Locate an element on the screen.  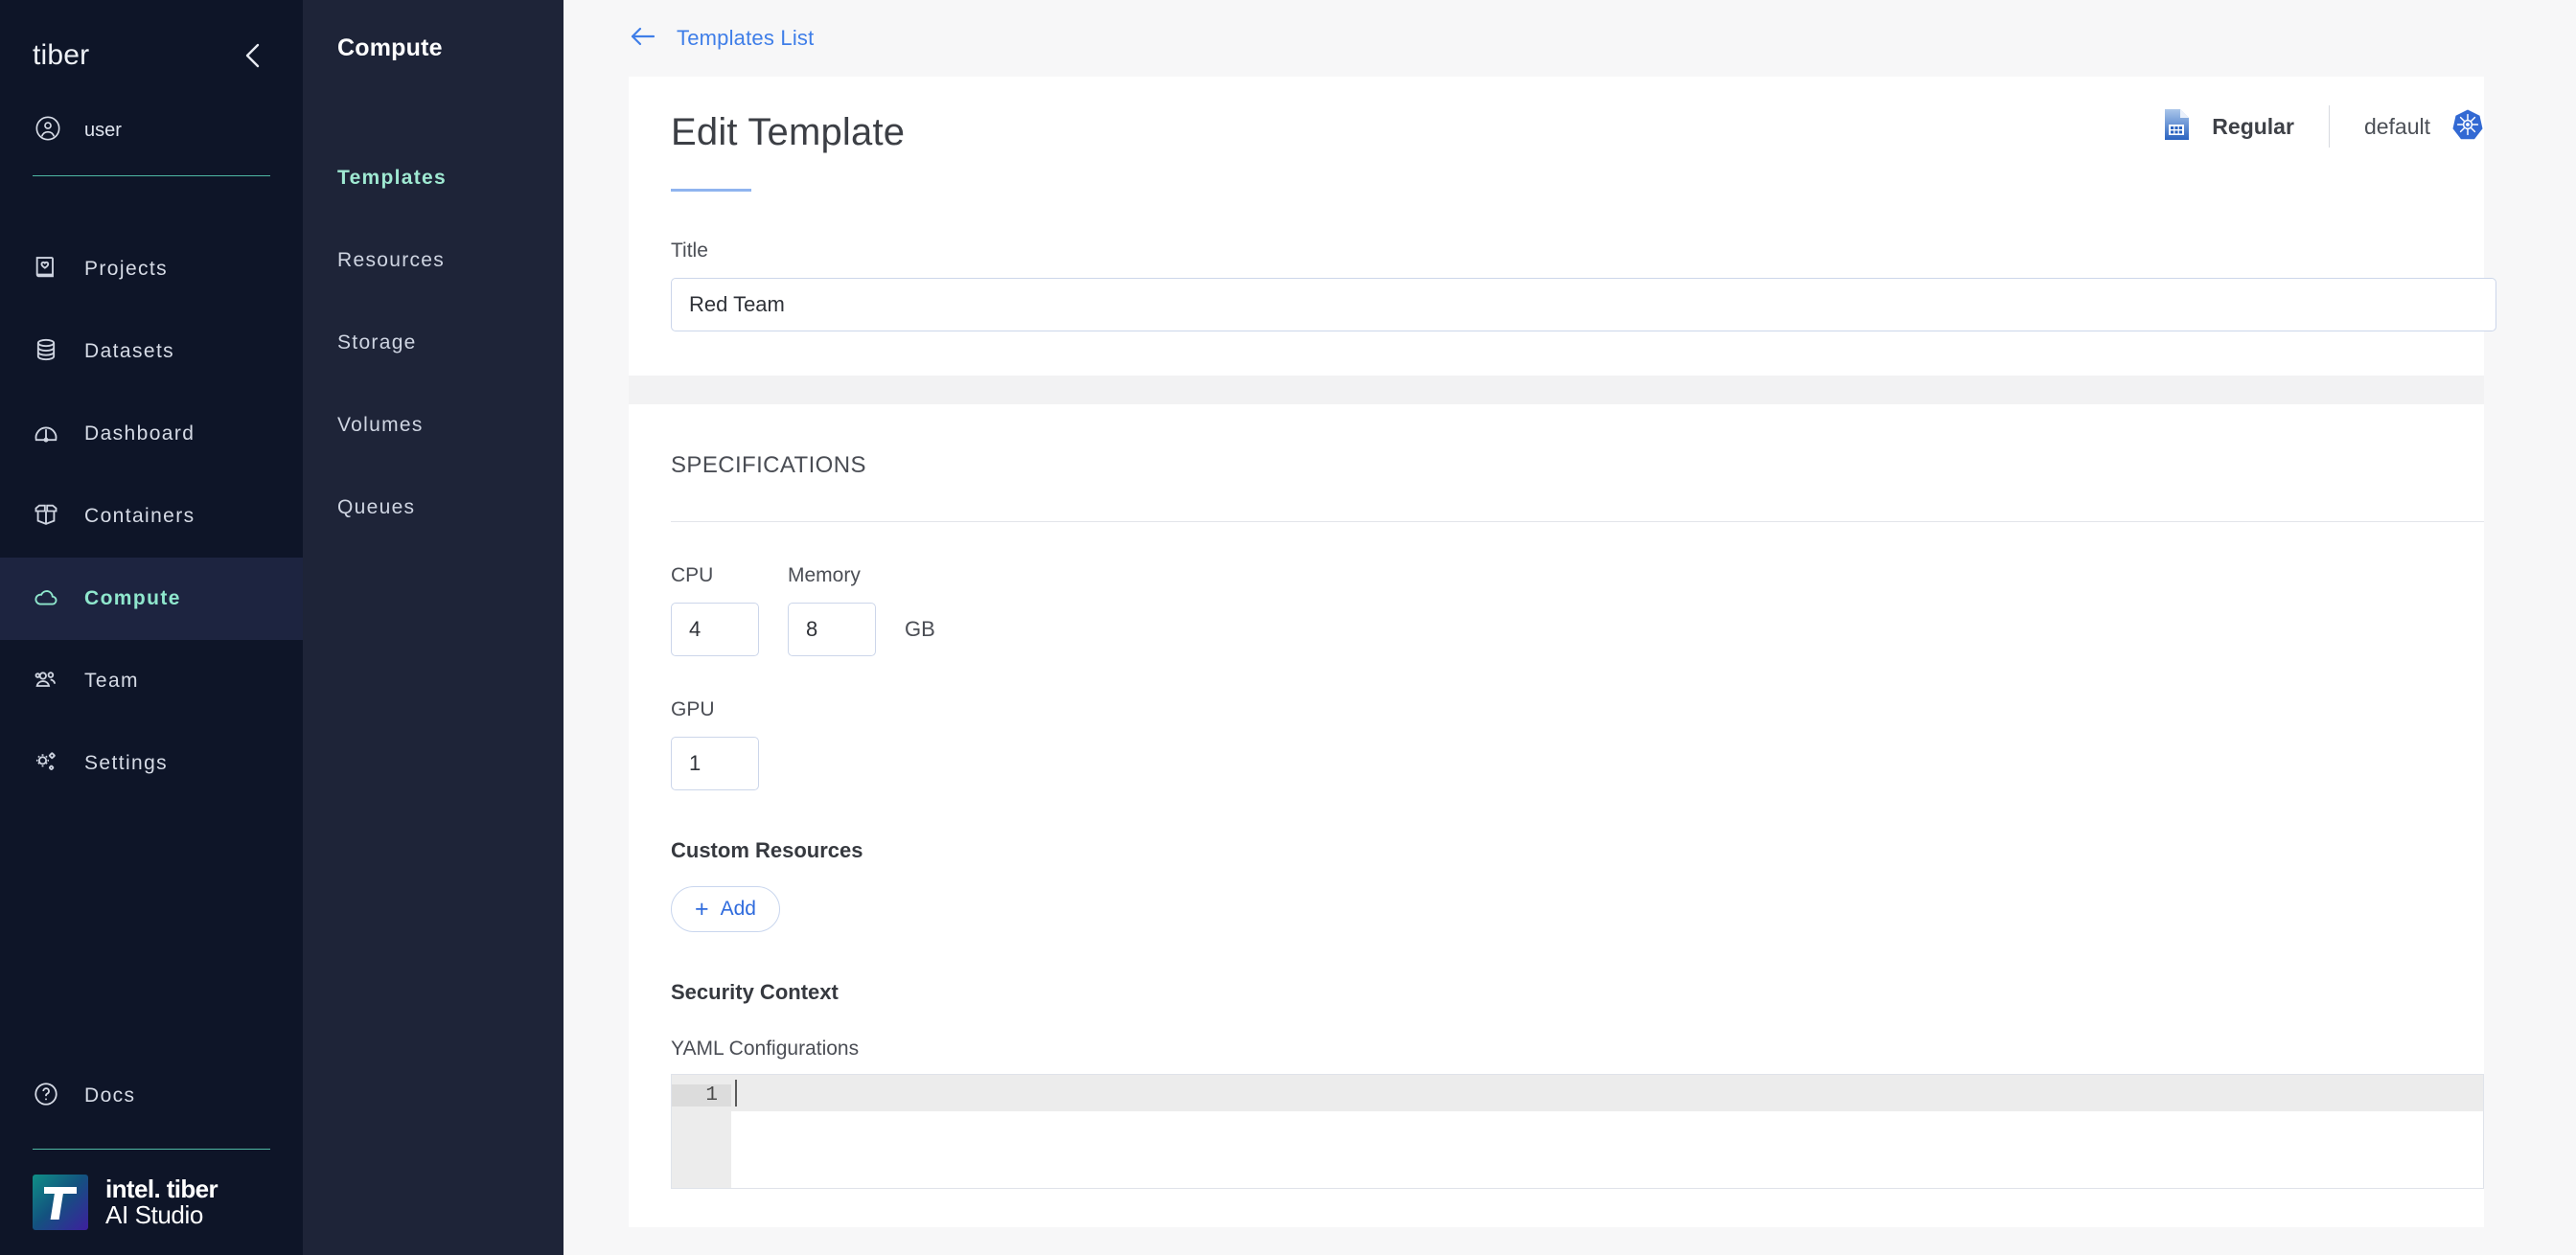
cluster-selector: default is located at coordinates (2407, 127).